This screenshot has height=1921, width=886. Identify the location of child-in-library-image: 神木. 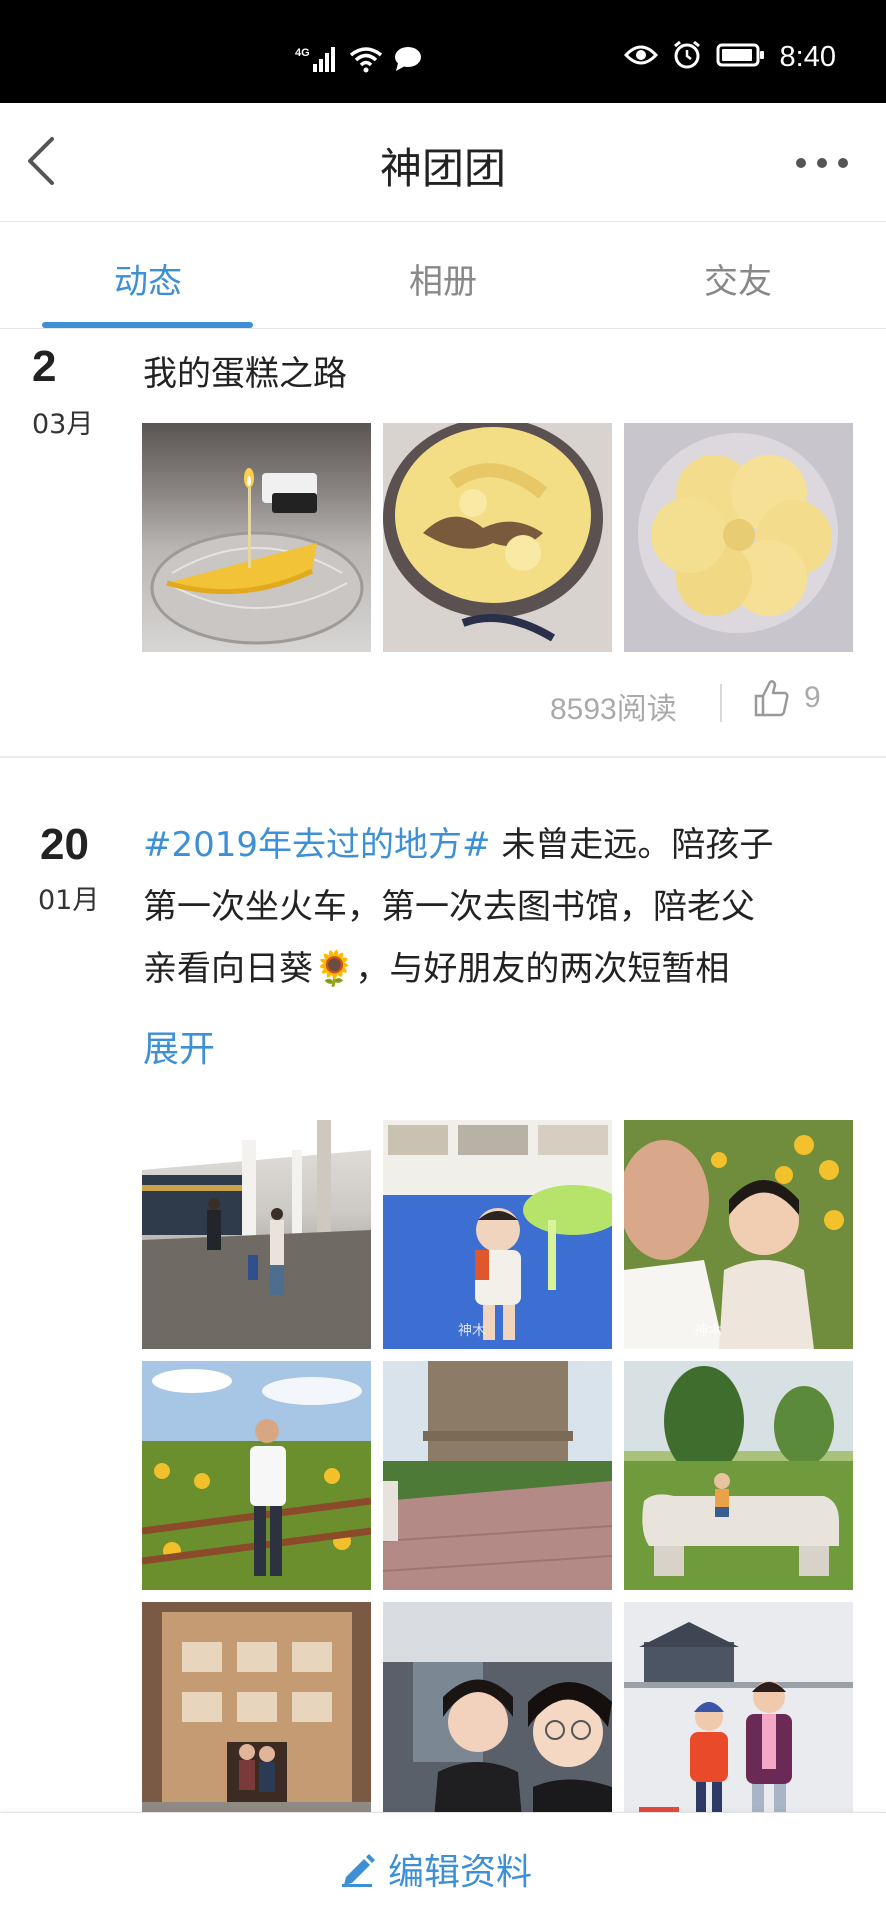
(497, 1234).